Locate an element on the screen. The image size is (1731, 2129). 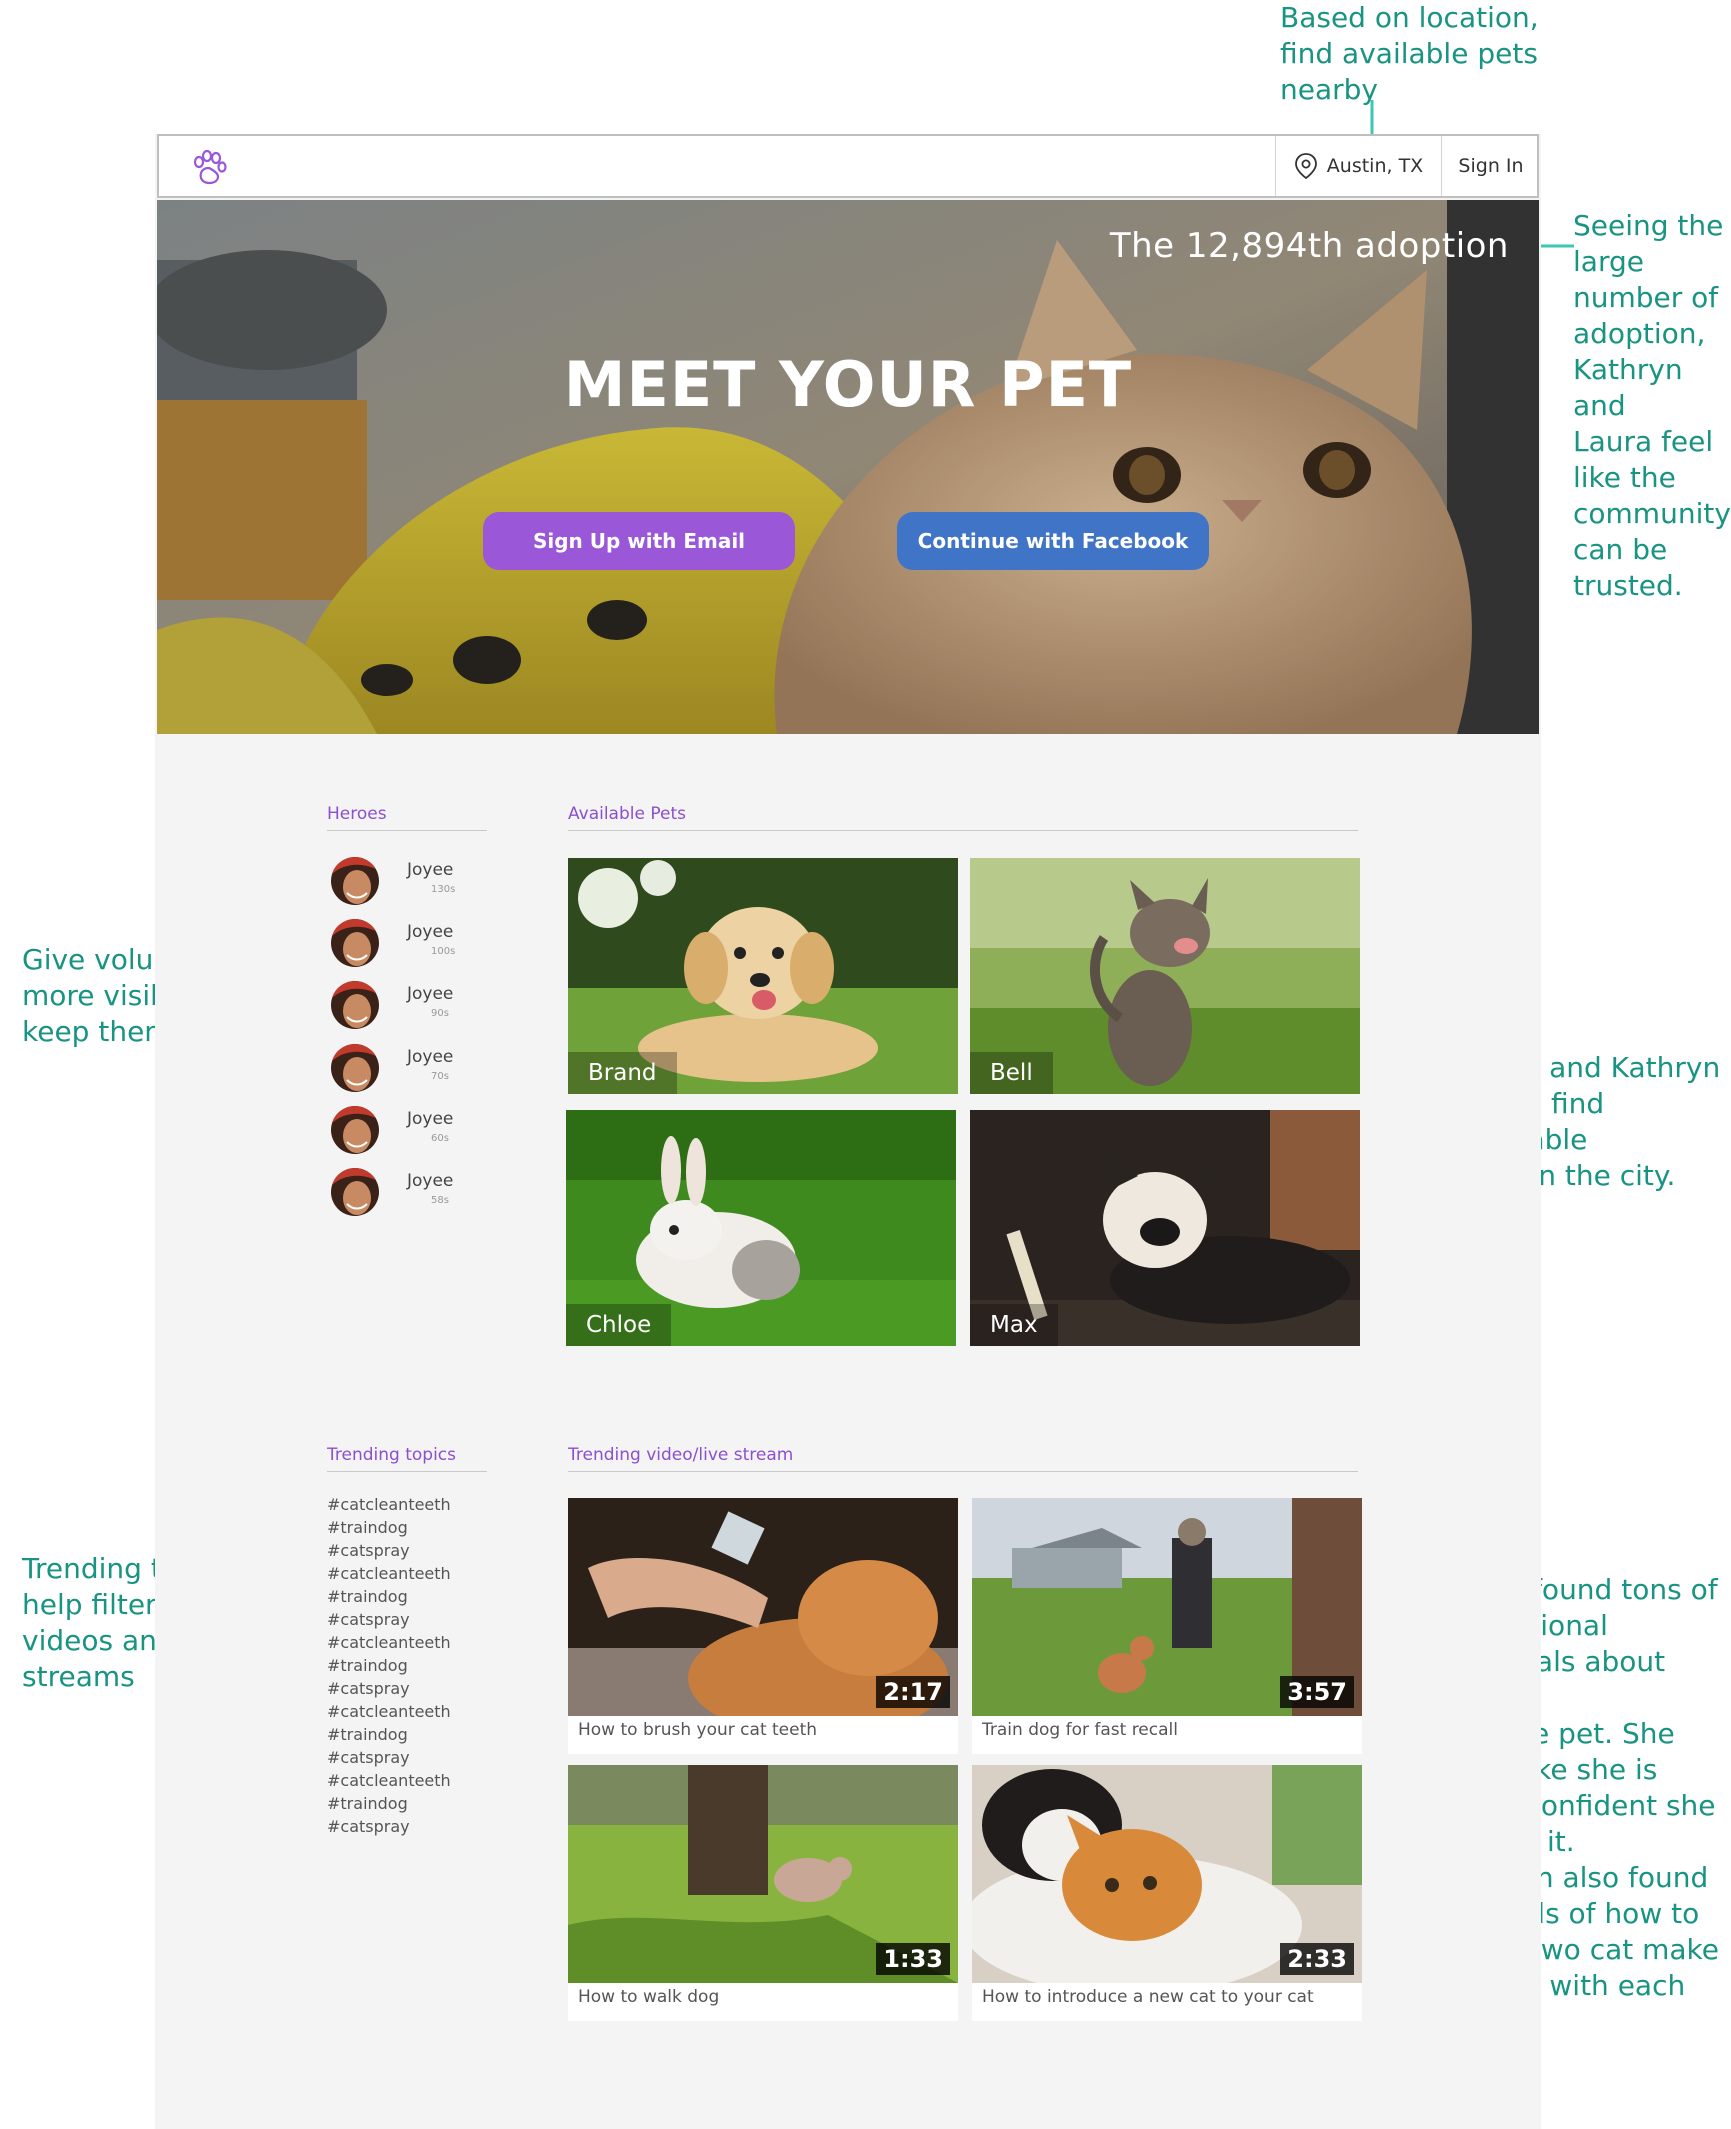
trending-topics-heading: Trending topics is located at coordinates (407, 1458).